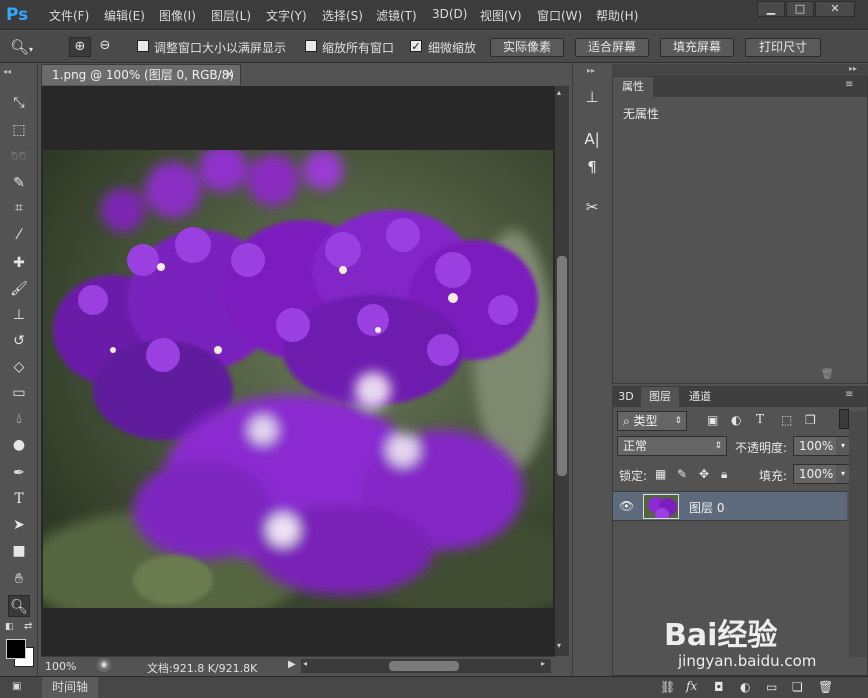 This screenshot has width=868, height=698. What do you see at coordinates (760, 419) in the screenshot?
I see `filter-type-icon: T` at bounding box center [760, 419].